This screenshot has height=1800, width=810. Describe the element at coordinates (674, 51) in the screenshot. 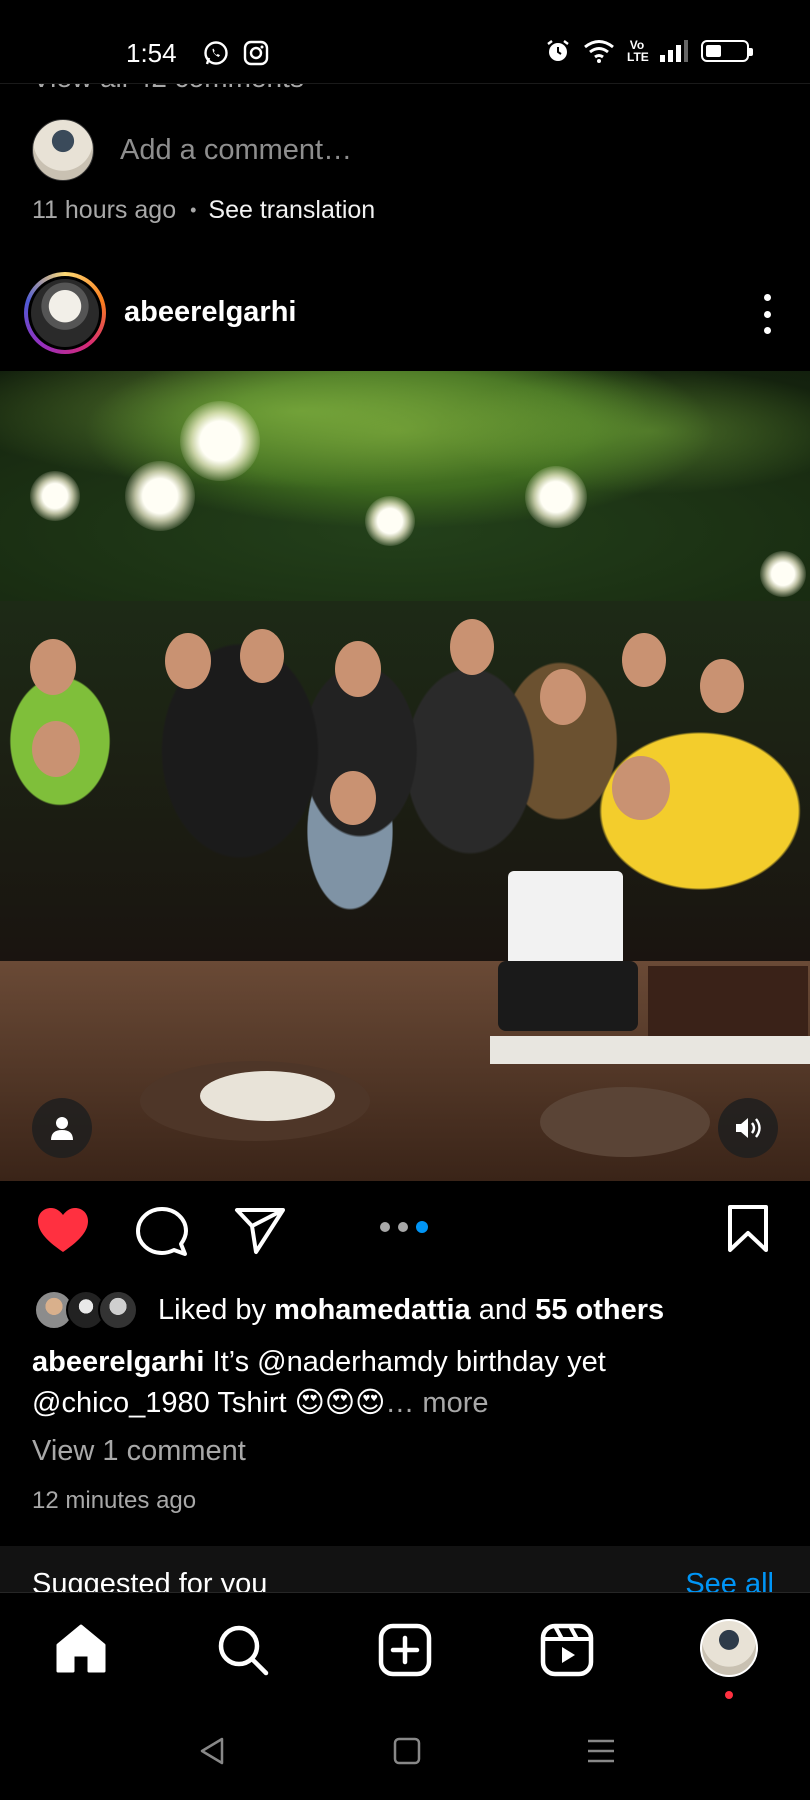

I see `signal-icon` at that location.